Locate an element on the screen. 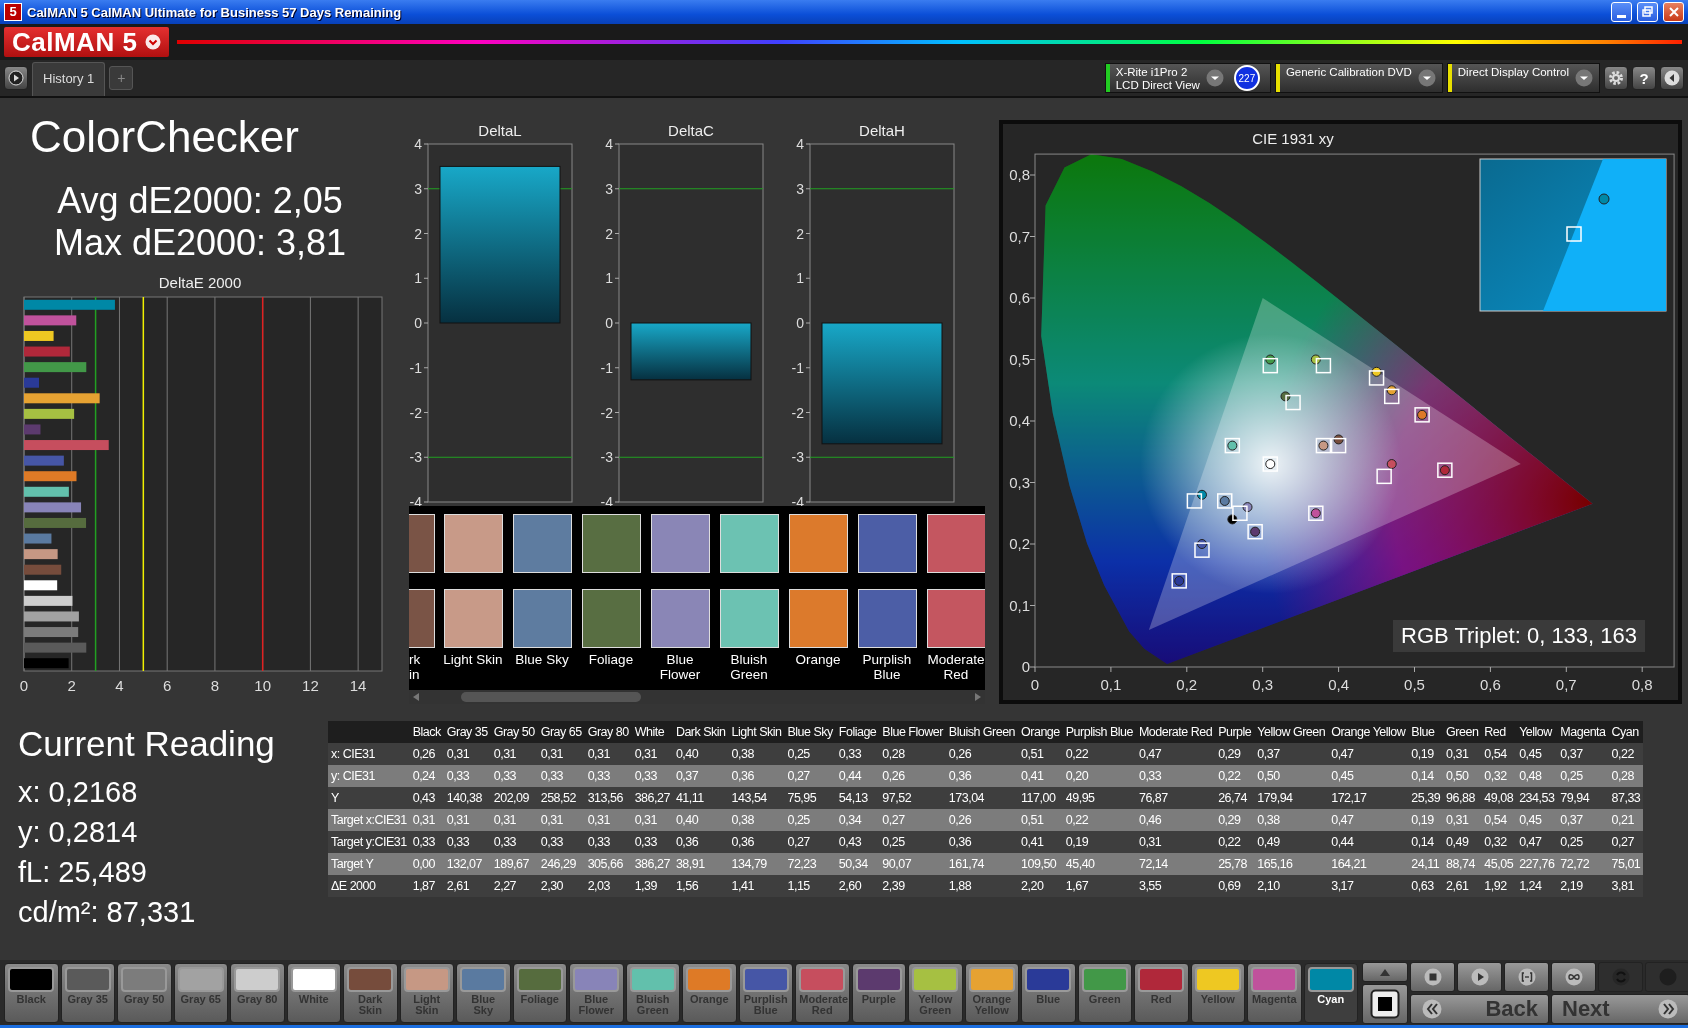 The height and width of the screenshot is (1028, 1688). column-header: Purplish Blue is located at coordinates (1099, 732).